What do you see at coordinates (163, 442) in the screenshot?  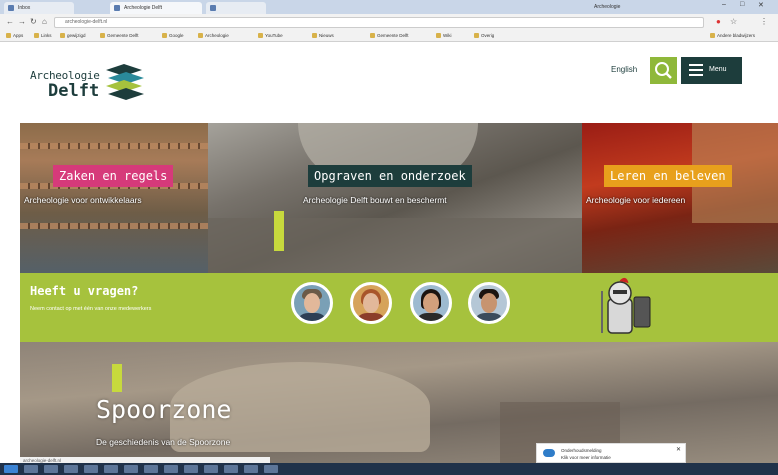 I see `hero-subtitle: De geschiedenis van de Spoorzone` at bounding box center [163, 442].